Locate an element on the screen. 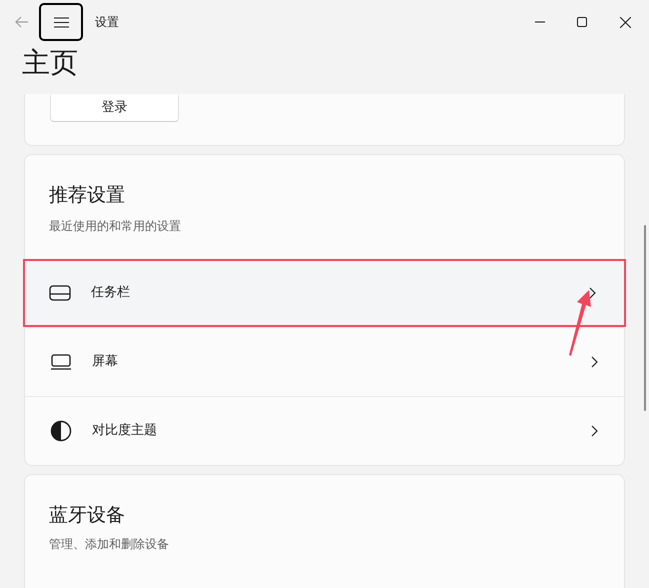 The image size is (649, 588). taskbar-icon is located at coordinates (60, 293).